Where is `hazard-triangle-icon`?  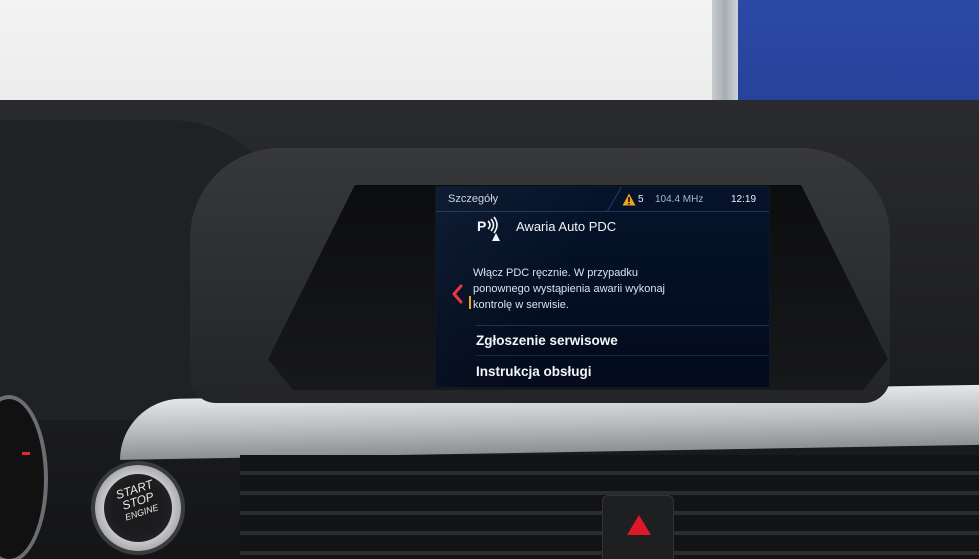
hazard-triangle-icon is located at coordinates (639, 525).